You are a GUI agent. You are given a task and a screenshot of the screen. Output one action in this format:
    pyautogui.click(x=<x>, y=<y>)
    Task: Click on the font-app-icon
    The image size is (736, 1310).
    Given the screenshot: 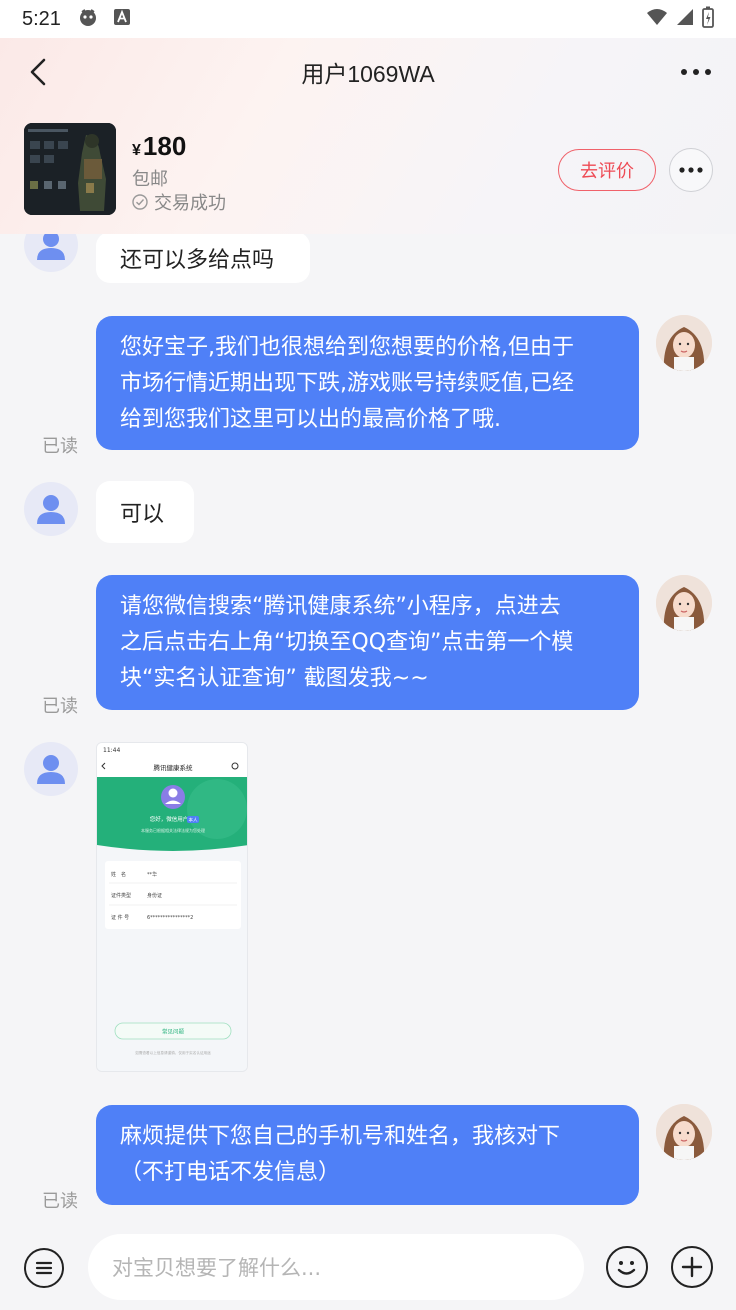 What is the action you would take?
    pyautogui.click(x=122, y=19)
    